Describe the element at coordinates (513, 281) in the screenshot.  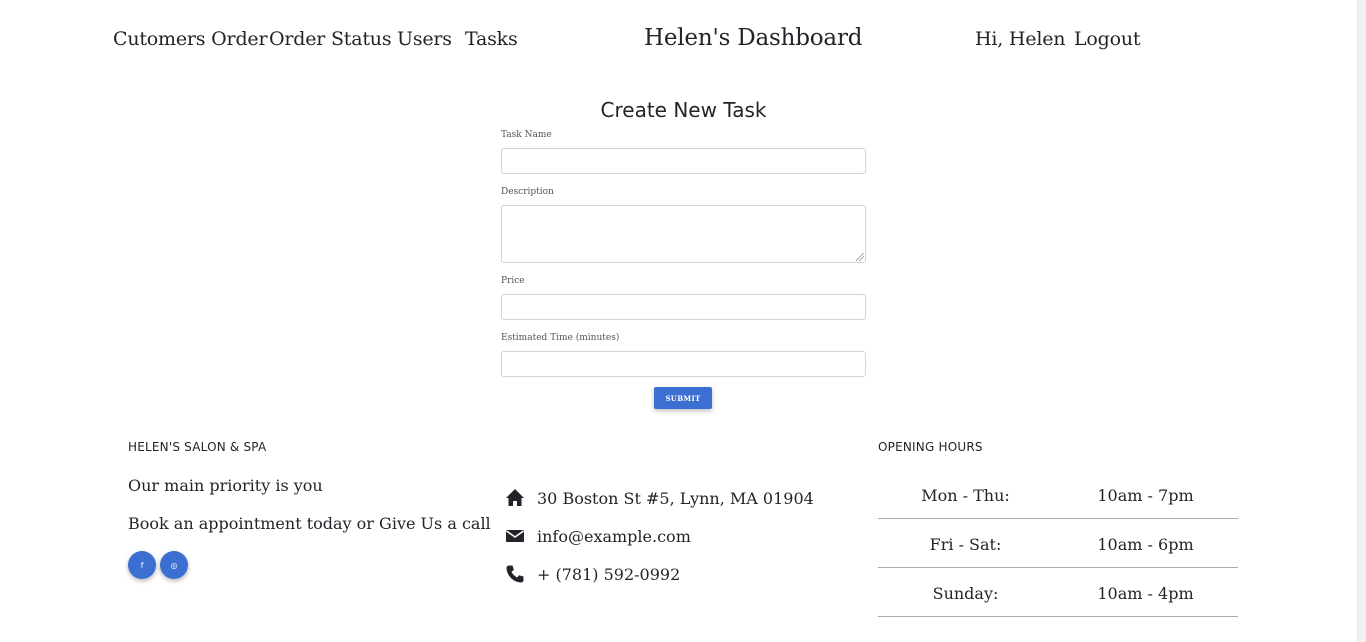
I see `price-label: Price` at that location.